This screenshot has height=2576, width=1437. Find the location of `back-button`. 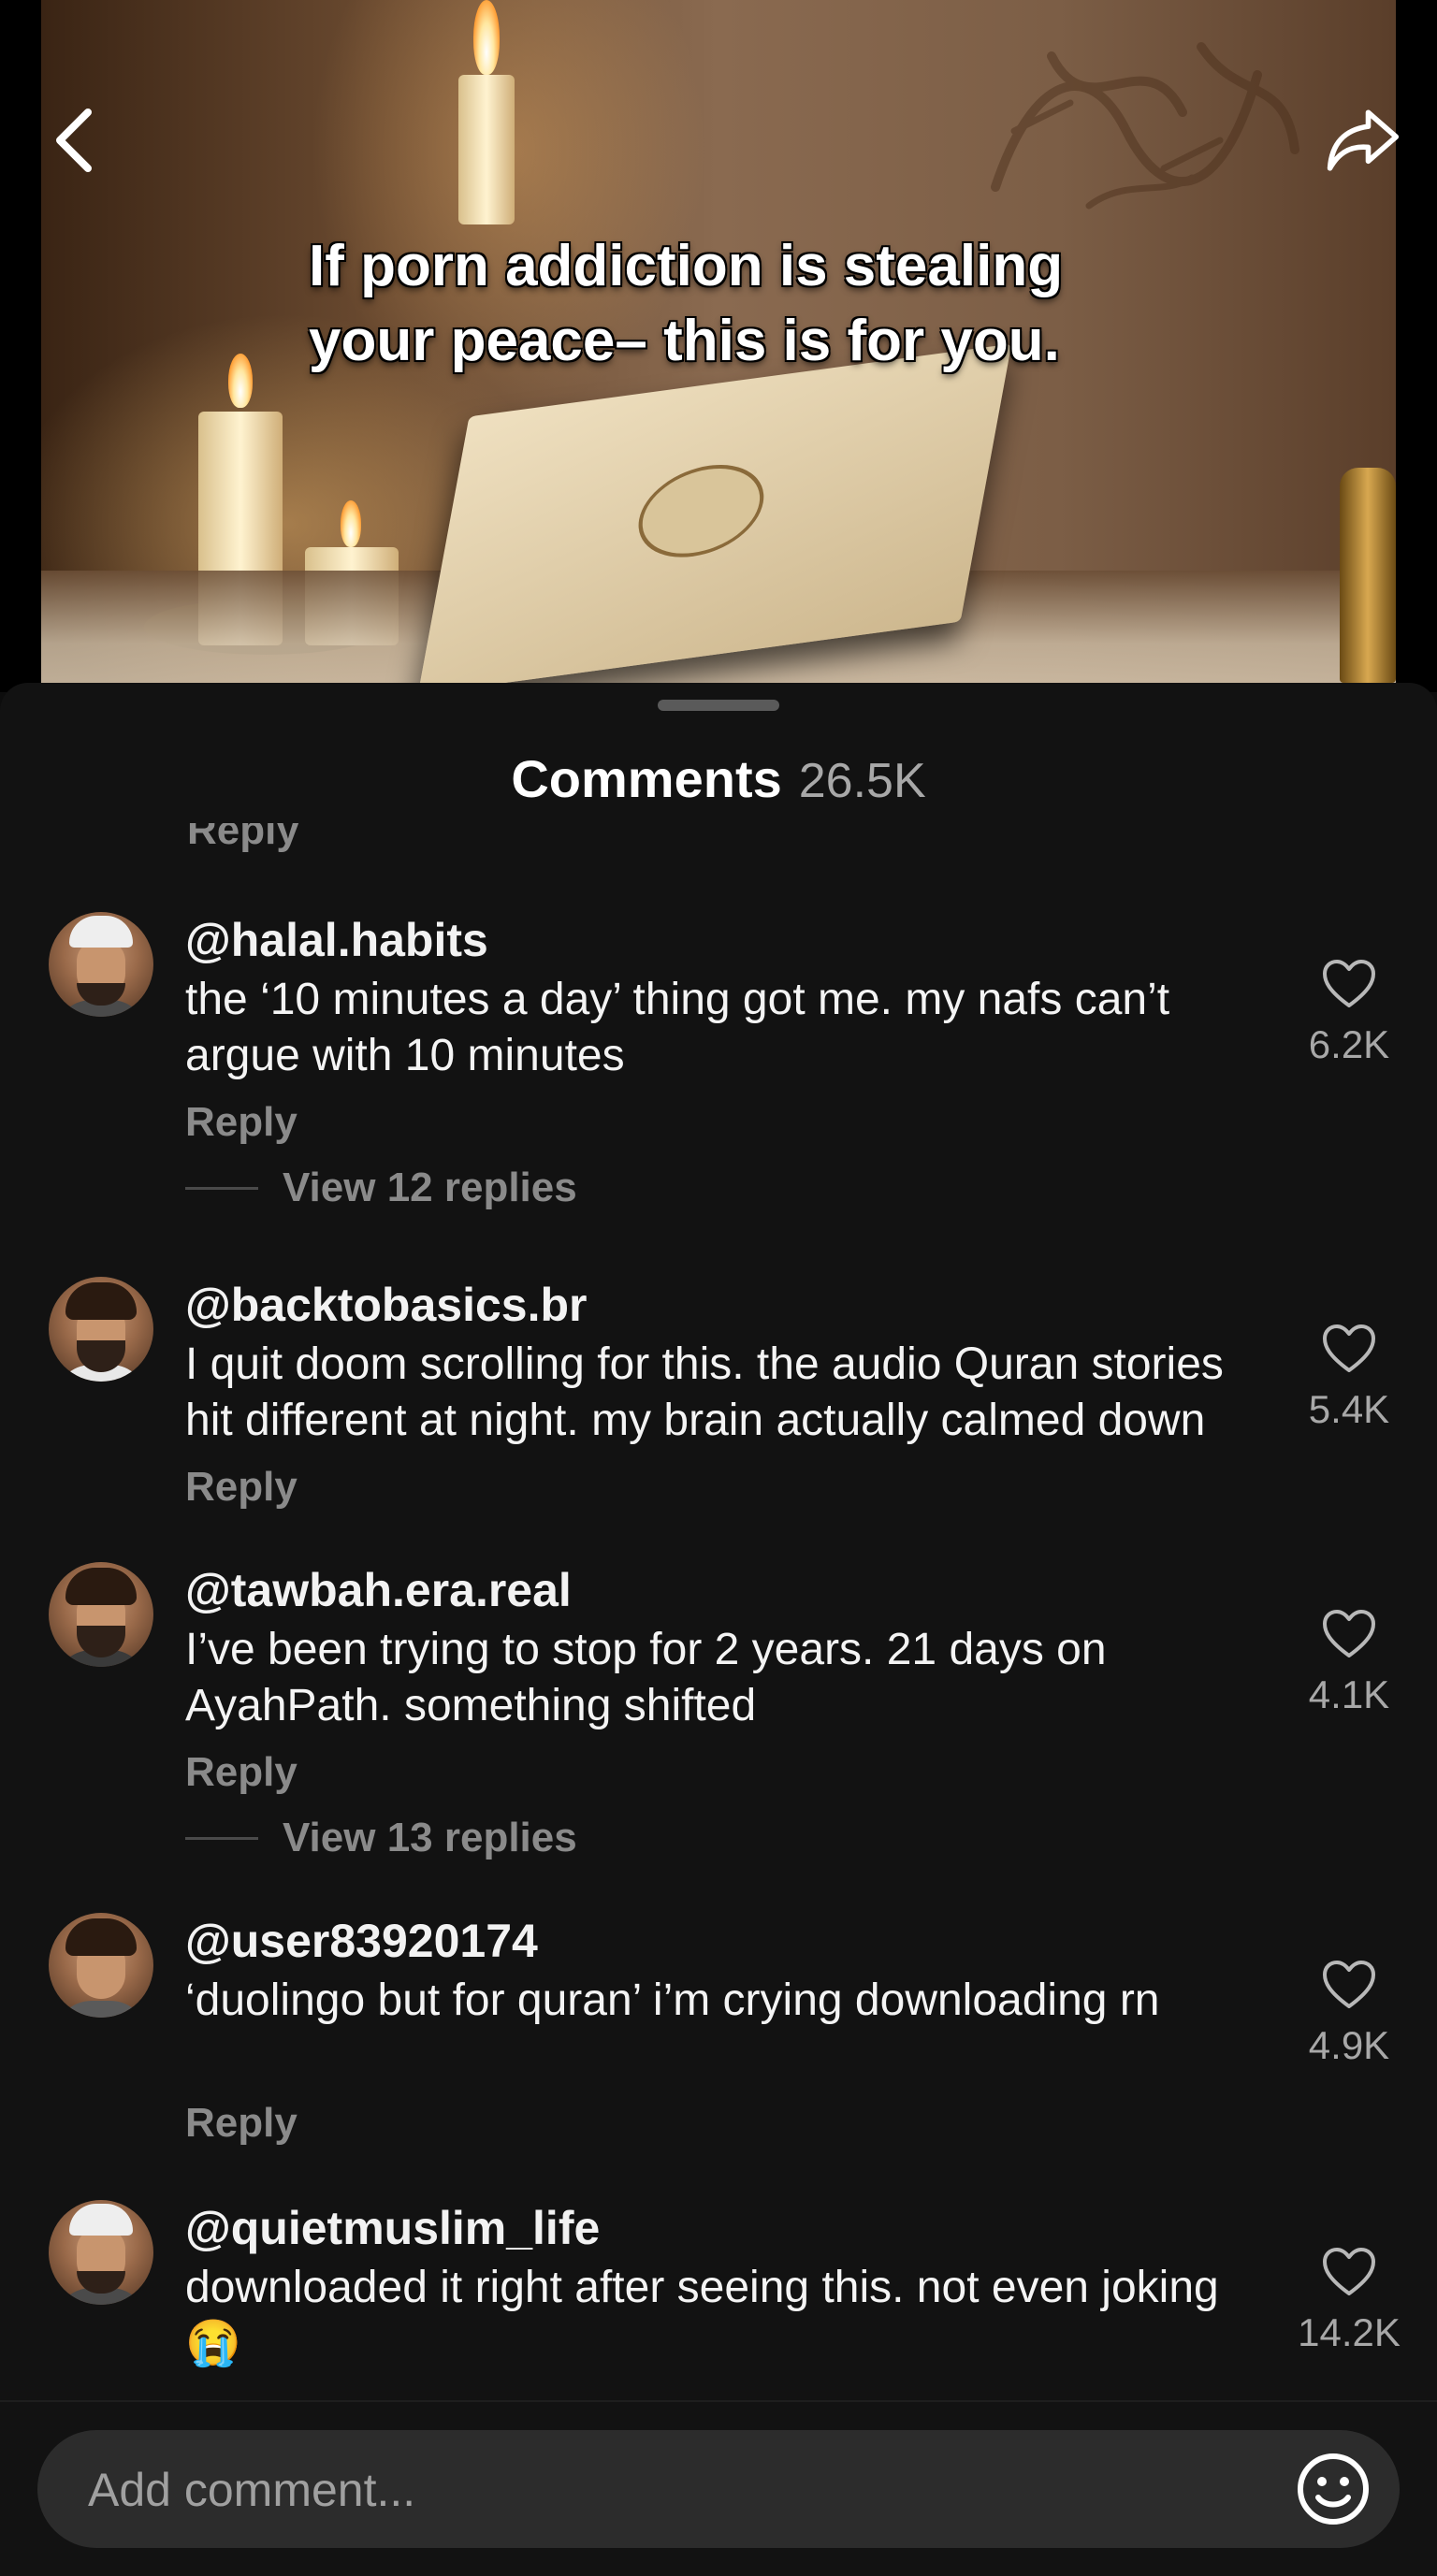

back-button is located at coordinates (74, 140).